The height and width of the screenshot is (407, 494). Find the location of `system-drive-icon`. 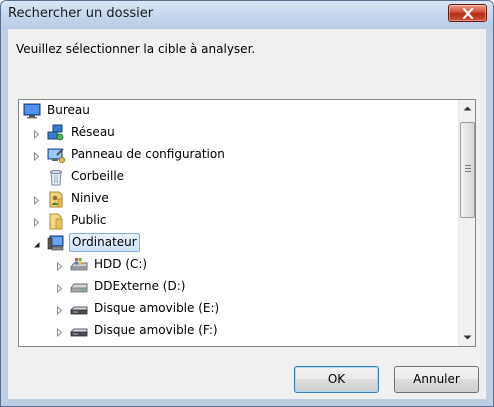

system-drive-icon is located at coordinates (79, 265).